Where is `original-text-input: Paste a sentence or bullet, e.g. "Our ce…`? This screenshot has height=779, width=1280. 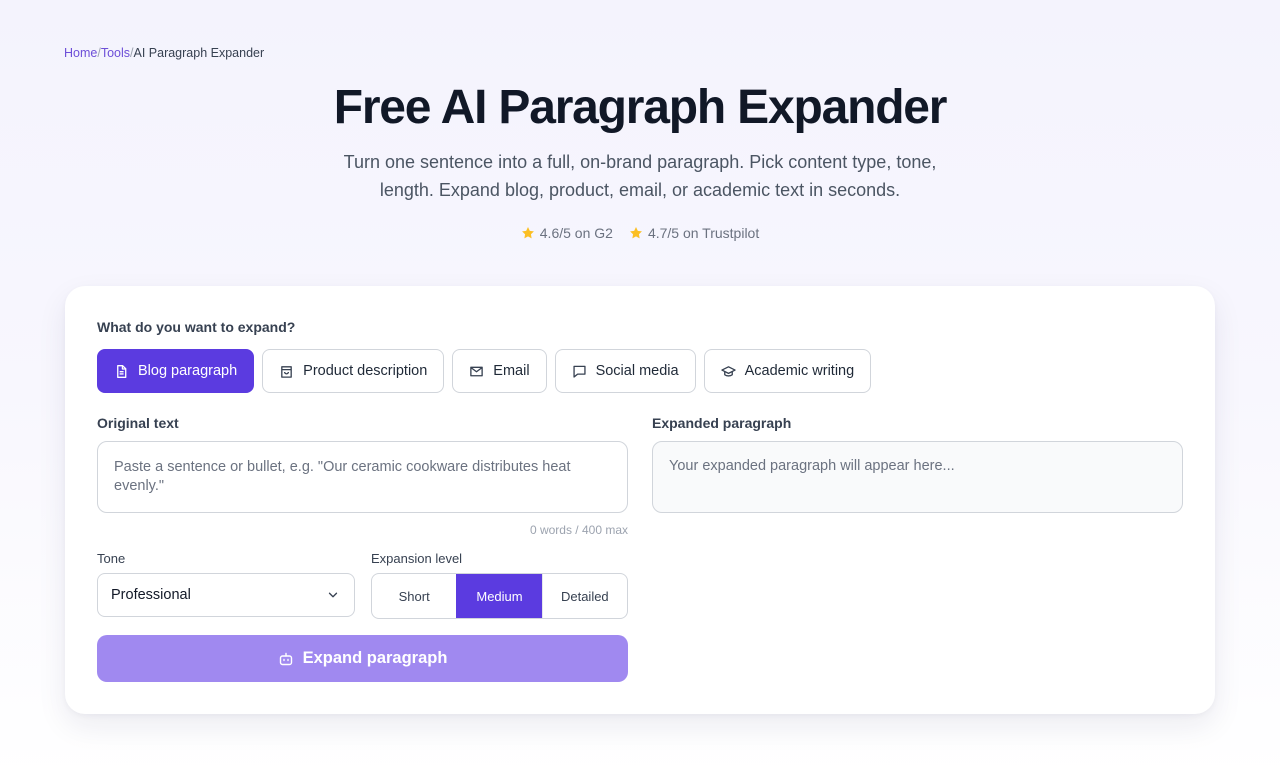 original-text-input: Paste a sentence or bullet, e.g. "Our ce… is located at coordinates (362, 477).